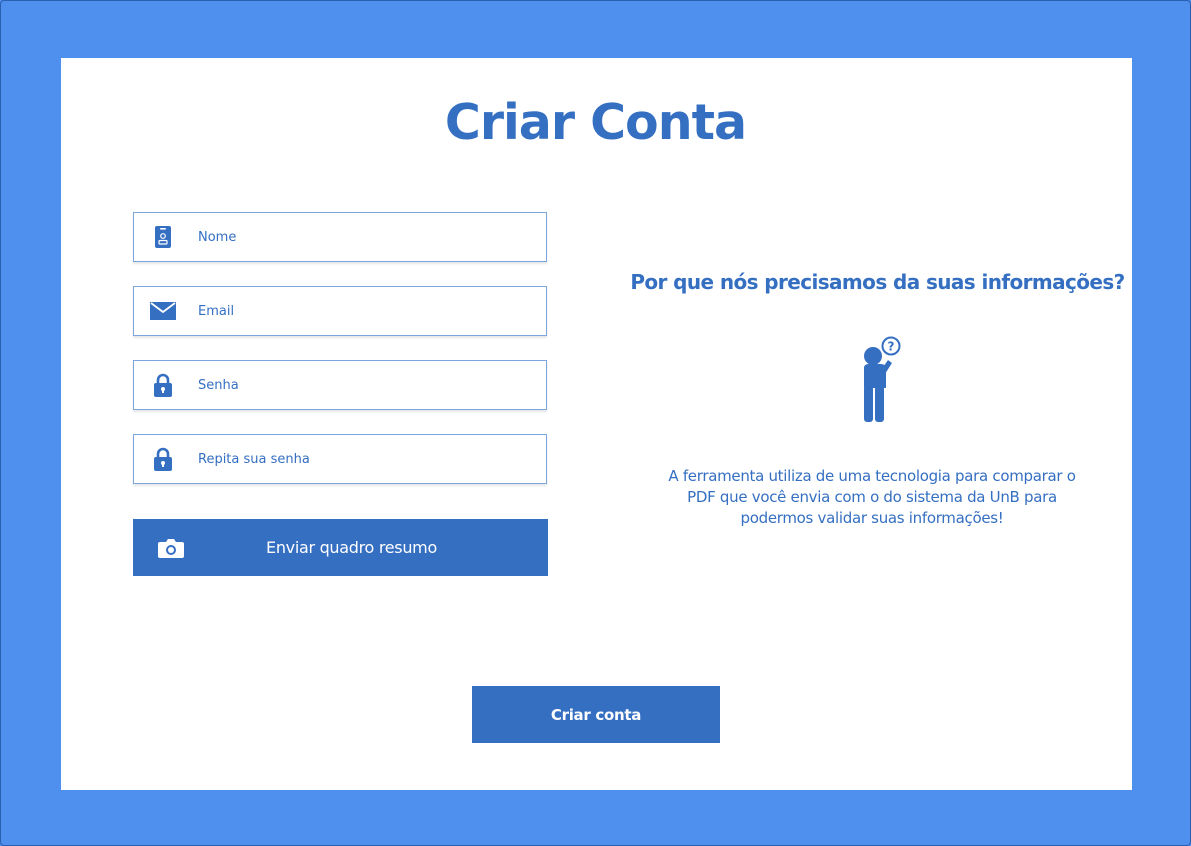 This screenshot has width=1191, height=846. I want to click on name-field, so click(340, 237).